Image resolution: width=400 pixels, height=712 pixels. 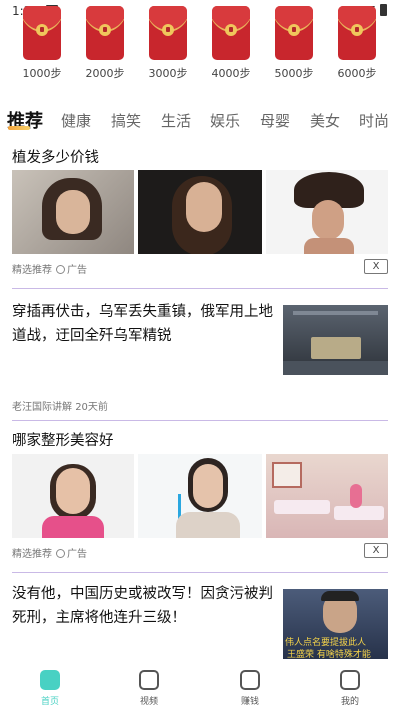 What do you see at coordinates (105, 73) in the screenshot?
I see `step-reward-label: 2000步` at bounding box center [105, 73].